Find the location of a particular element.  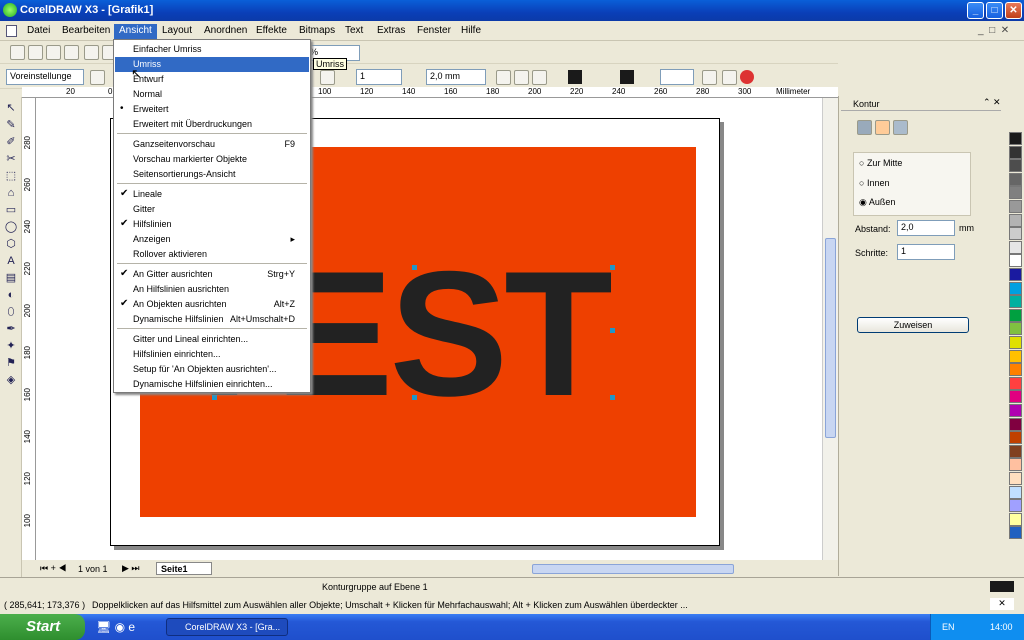

menu-item: Vorschau markierter Objekte is located at coordinates (212, 159).